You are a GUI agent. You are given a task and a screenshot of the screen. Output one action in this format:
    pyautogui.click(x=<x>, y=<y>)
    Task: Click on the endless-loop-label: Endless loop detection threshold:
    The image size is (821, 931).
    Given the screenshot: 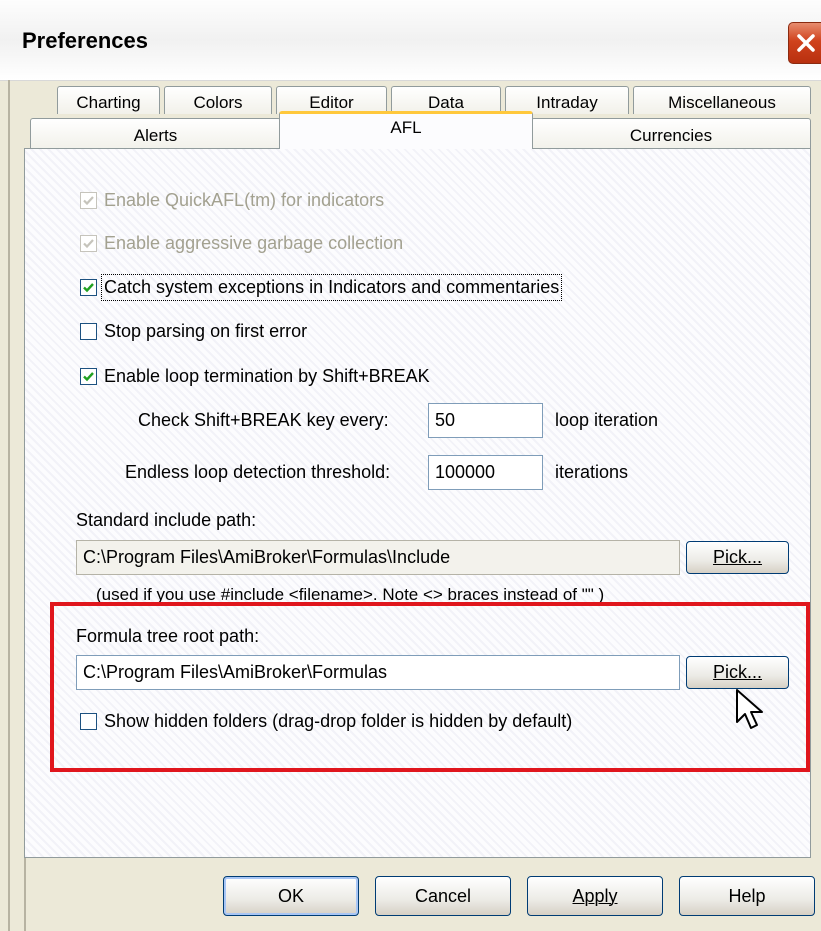 What is the action you would take?
    pyautogui.click(x=258, y=472)
    